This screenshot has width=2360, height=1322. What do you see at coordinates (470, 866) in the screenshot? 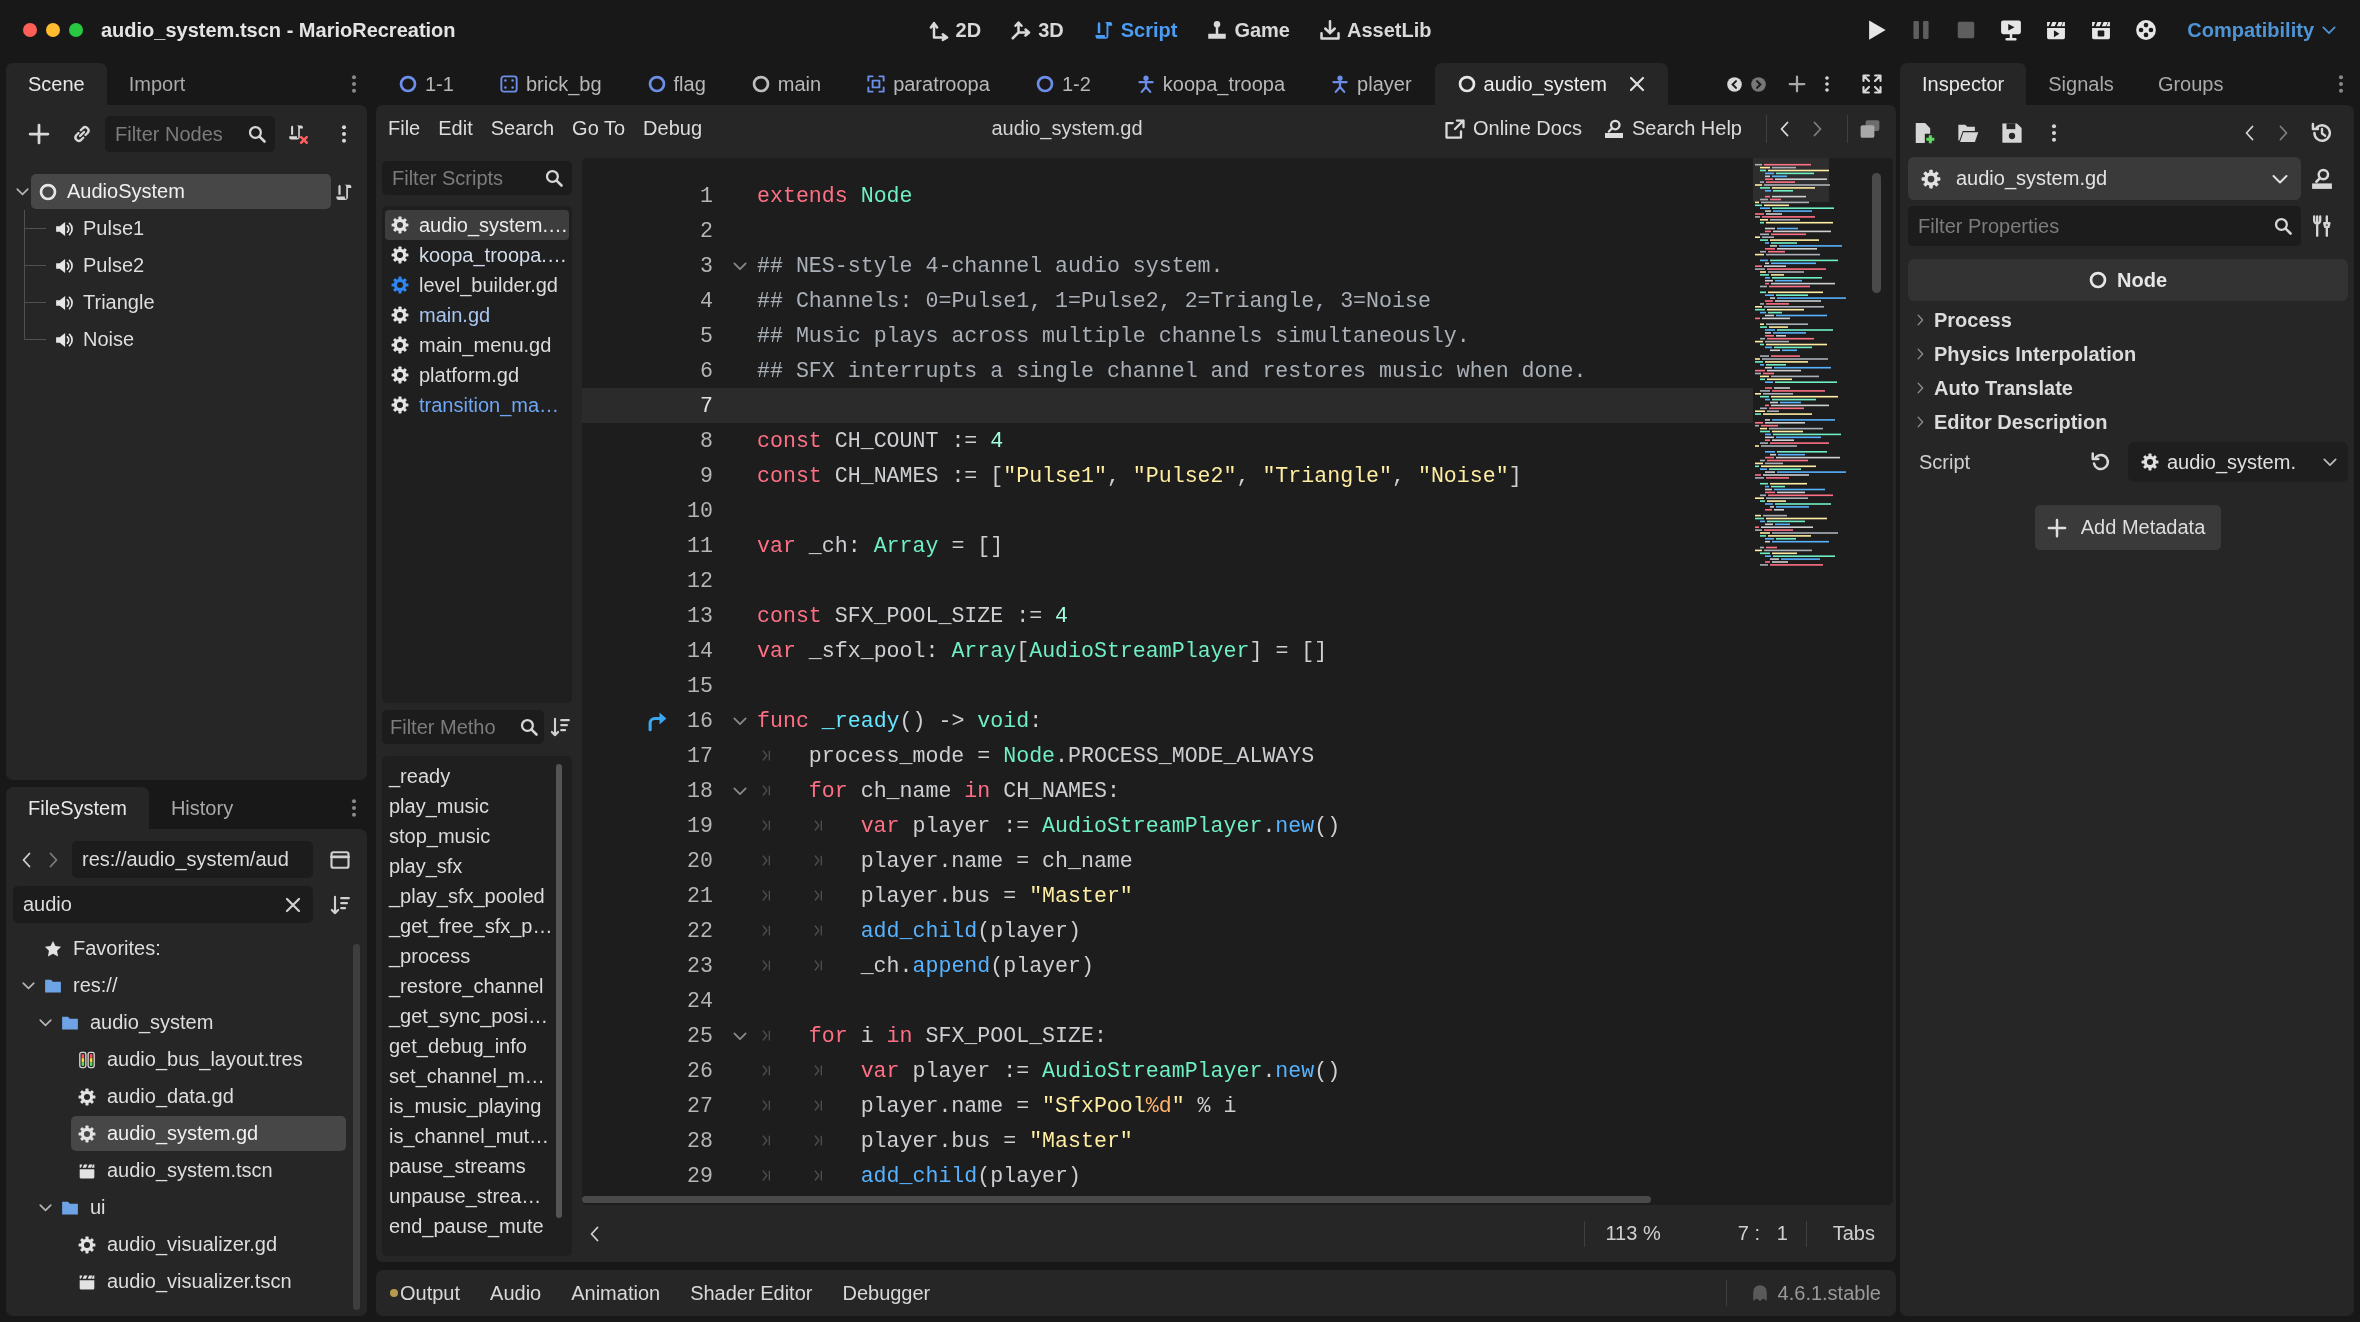
I see `method-list-item: play_sfx` at bounding box center [470, 866].